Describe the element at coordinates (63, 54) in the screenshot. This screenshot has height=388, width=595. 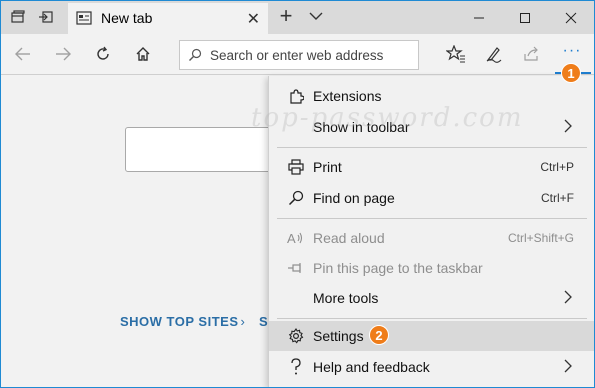
I see `forward-button` at that location.